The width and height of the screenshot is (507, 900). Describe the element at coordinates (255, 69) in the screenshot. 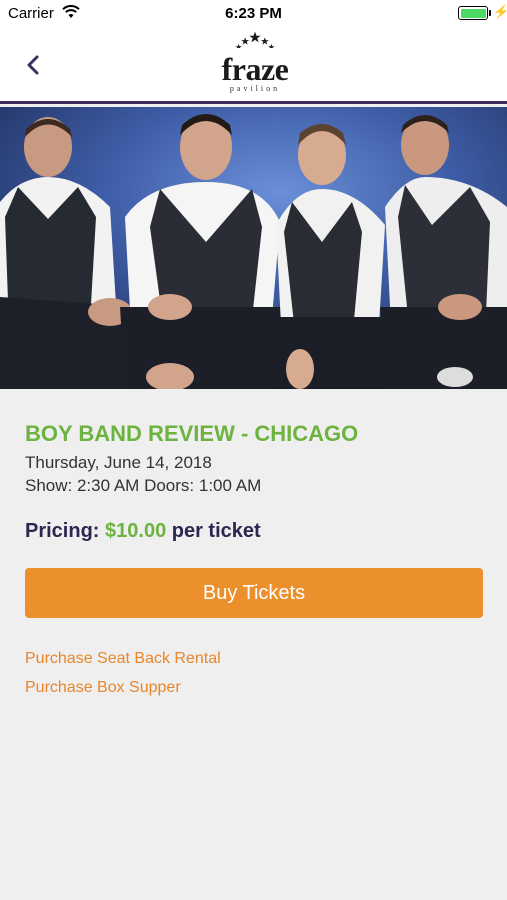

I see `logo-wordmark: fraze` at that location.